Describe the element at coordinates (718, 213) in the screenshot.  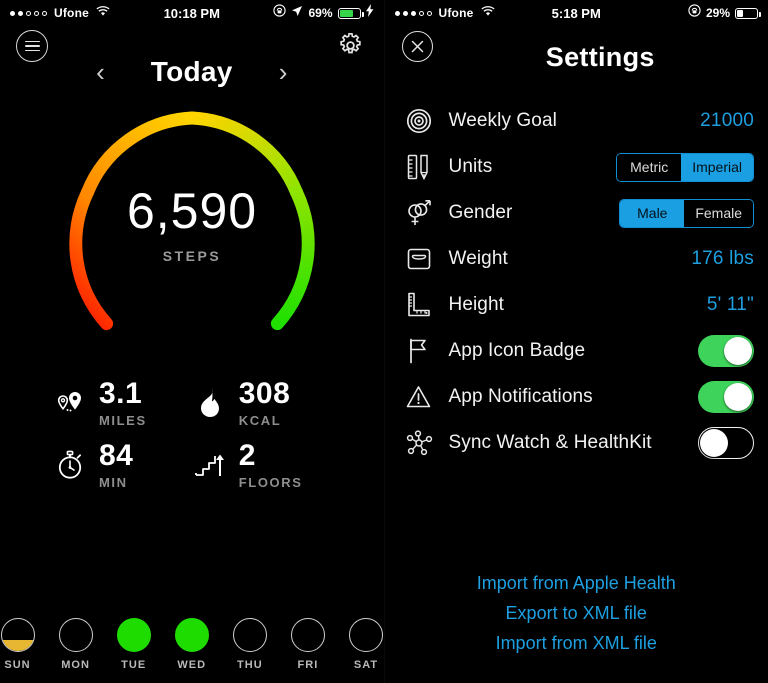
I see `segment-option-female: Female` at that location.